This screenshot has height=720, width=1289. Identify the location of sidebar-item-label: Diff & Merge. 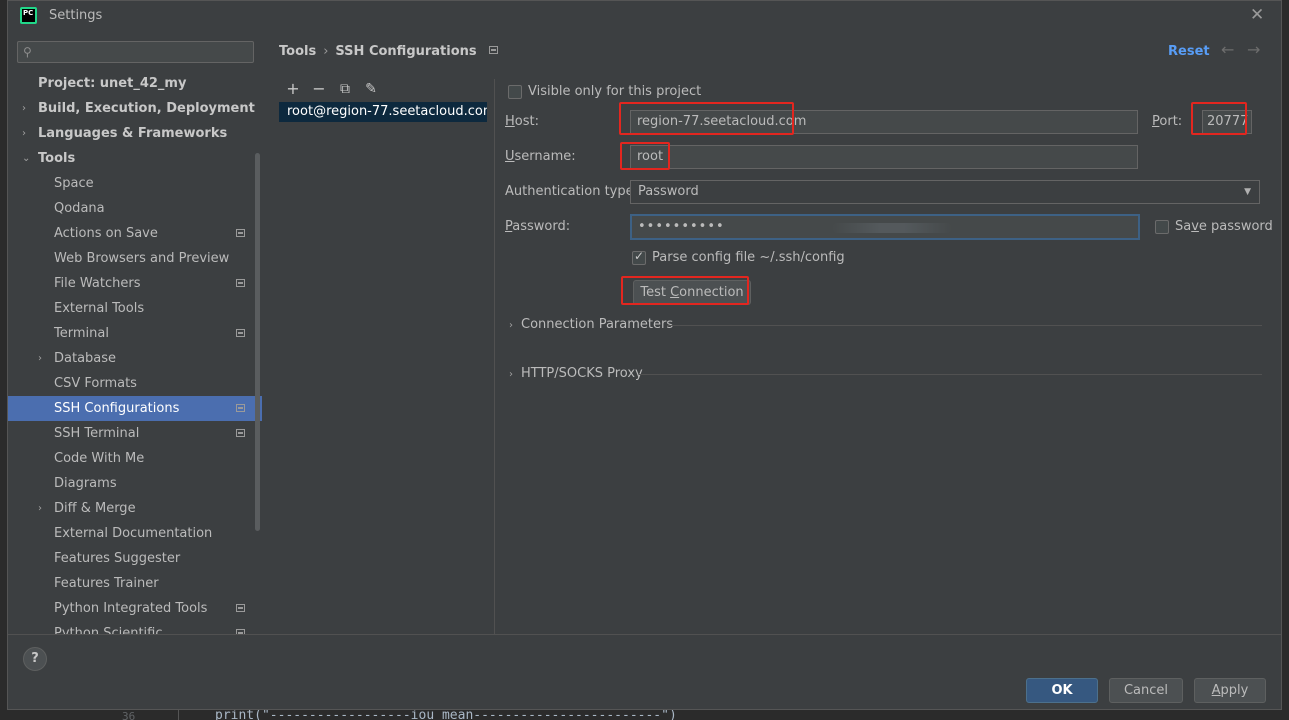
(95, 508).